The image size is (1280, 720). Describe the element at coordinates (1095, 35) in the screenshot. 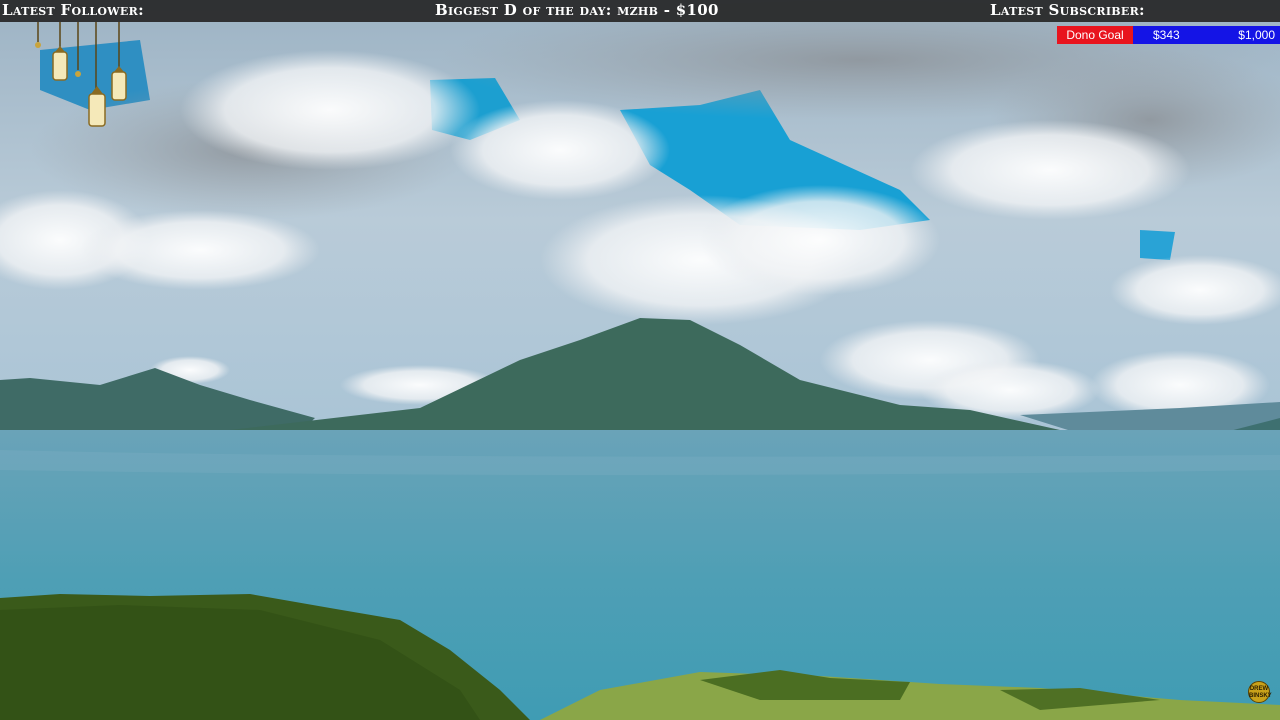

I see `donation-goal-label: Dono Goal` at that location.